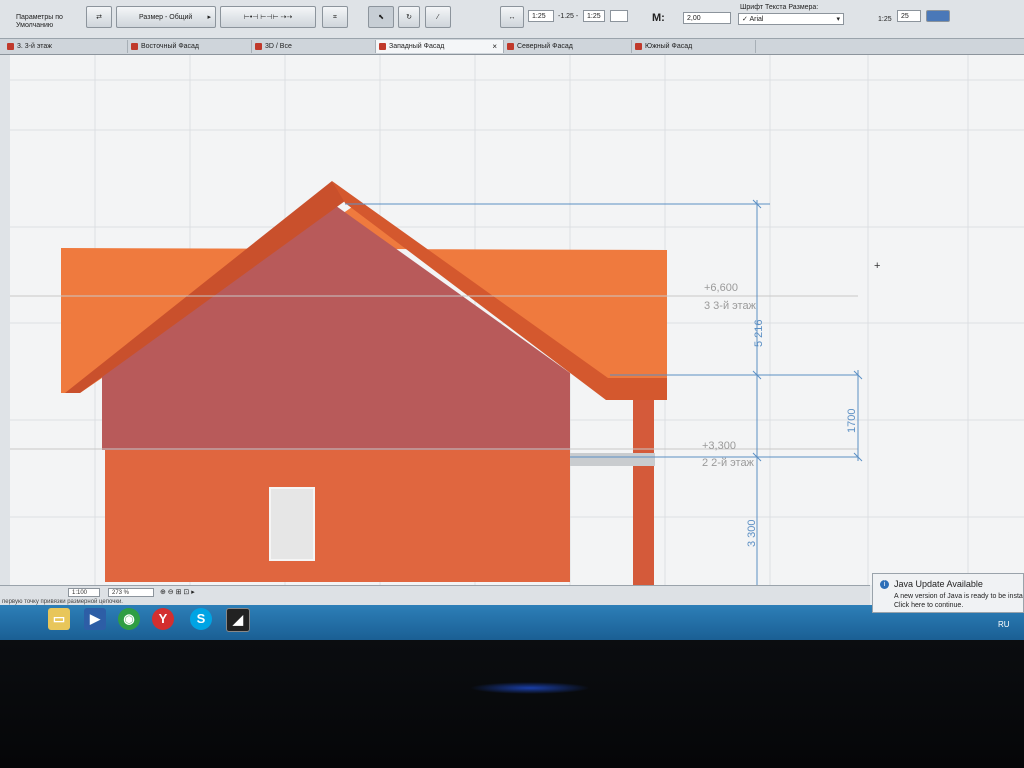 The width and height of the screenshot is (1024, 768). Describe the element at coordinates (292, 524) in the screenshot. I see `window` at that location.